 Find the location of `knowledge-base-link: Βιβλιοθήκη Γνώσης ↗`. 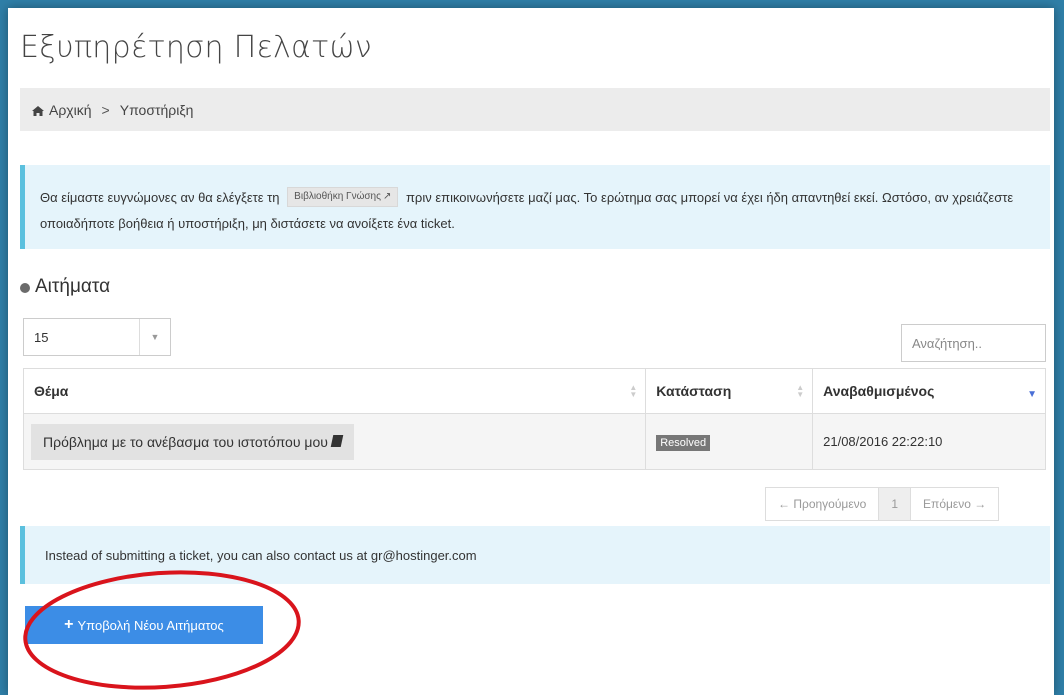

knowledge-base-link: Βιβλιοθήκη Γνώσης ↗ is located at coordinates (343, 196).